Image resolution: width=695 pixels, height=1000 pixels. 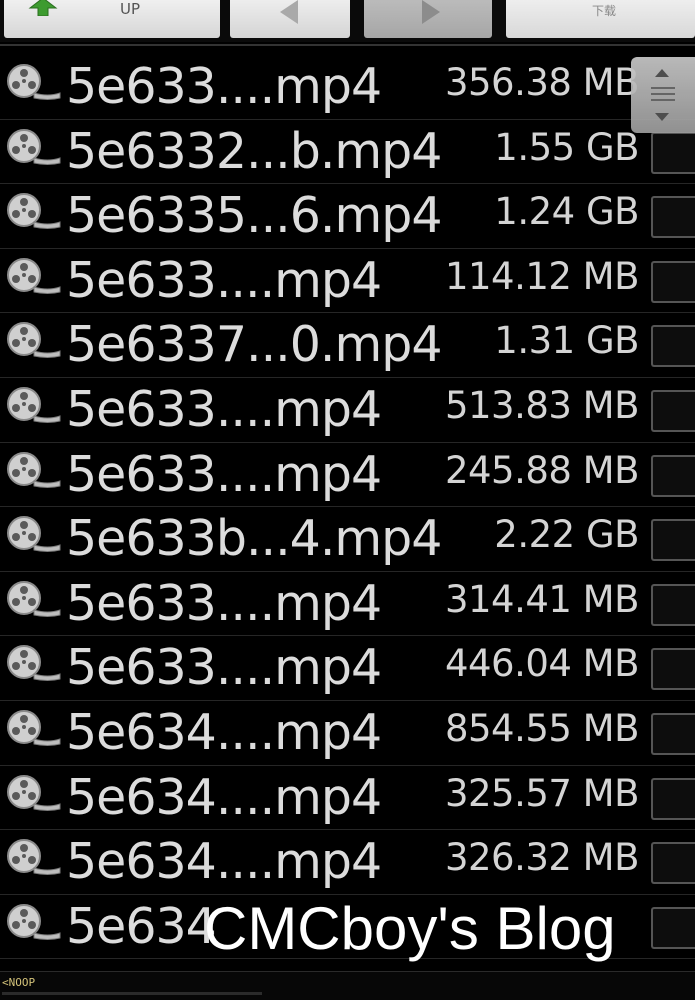 What do you see at coordinates (254, 345) in the screenshot?
I see `file-name: 5e6337...0.mp4` at bounding box center [254, 345].